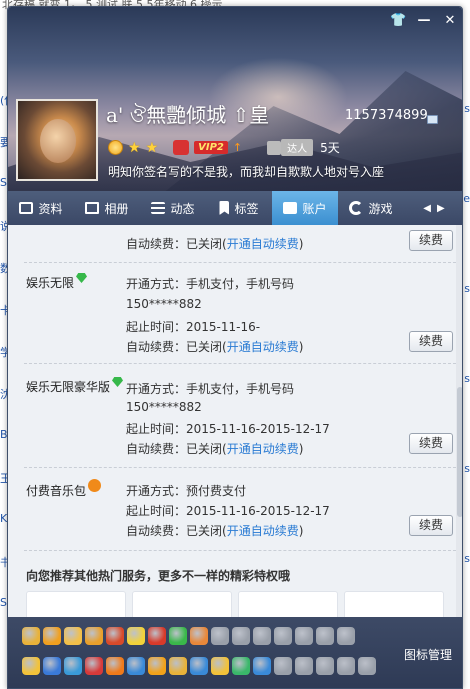 The width and height of the screenshot is (470, 689). Describe the element at coordinates (57, 140) in the screenshot. I see `avatar` at that location.